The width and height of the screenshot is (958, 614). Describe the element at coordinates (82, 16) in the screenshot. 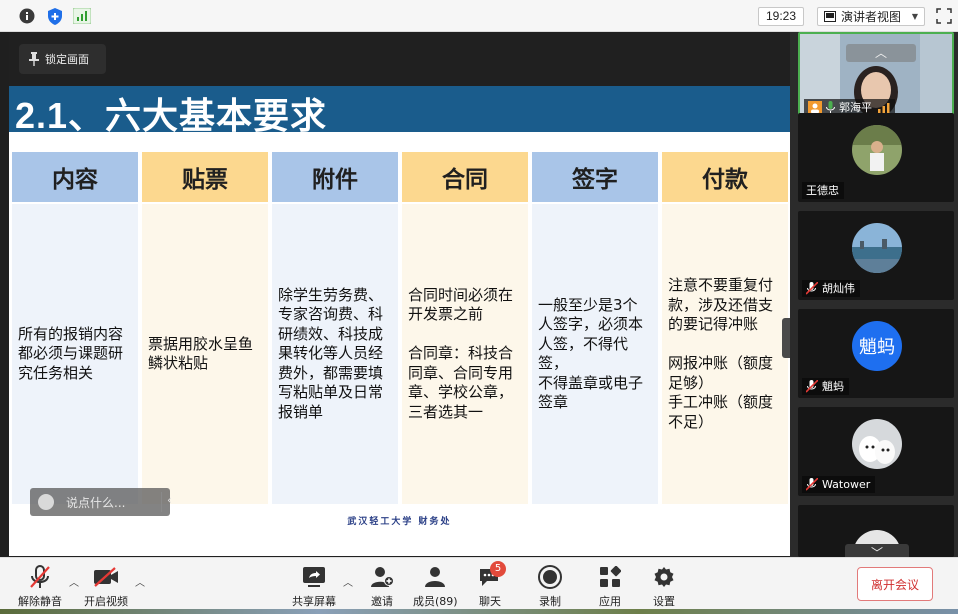

I see `network-signal-icon` at that location.